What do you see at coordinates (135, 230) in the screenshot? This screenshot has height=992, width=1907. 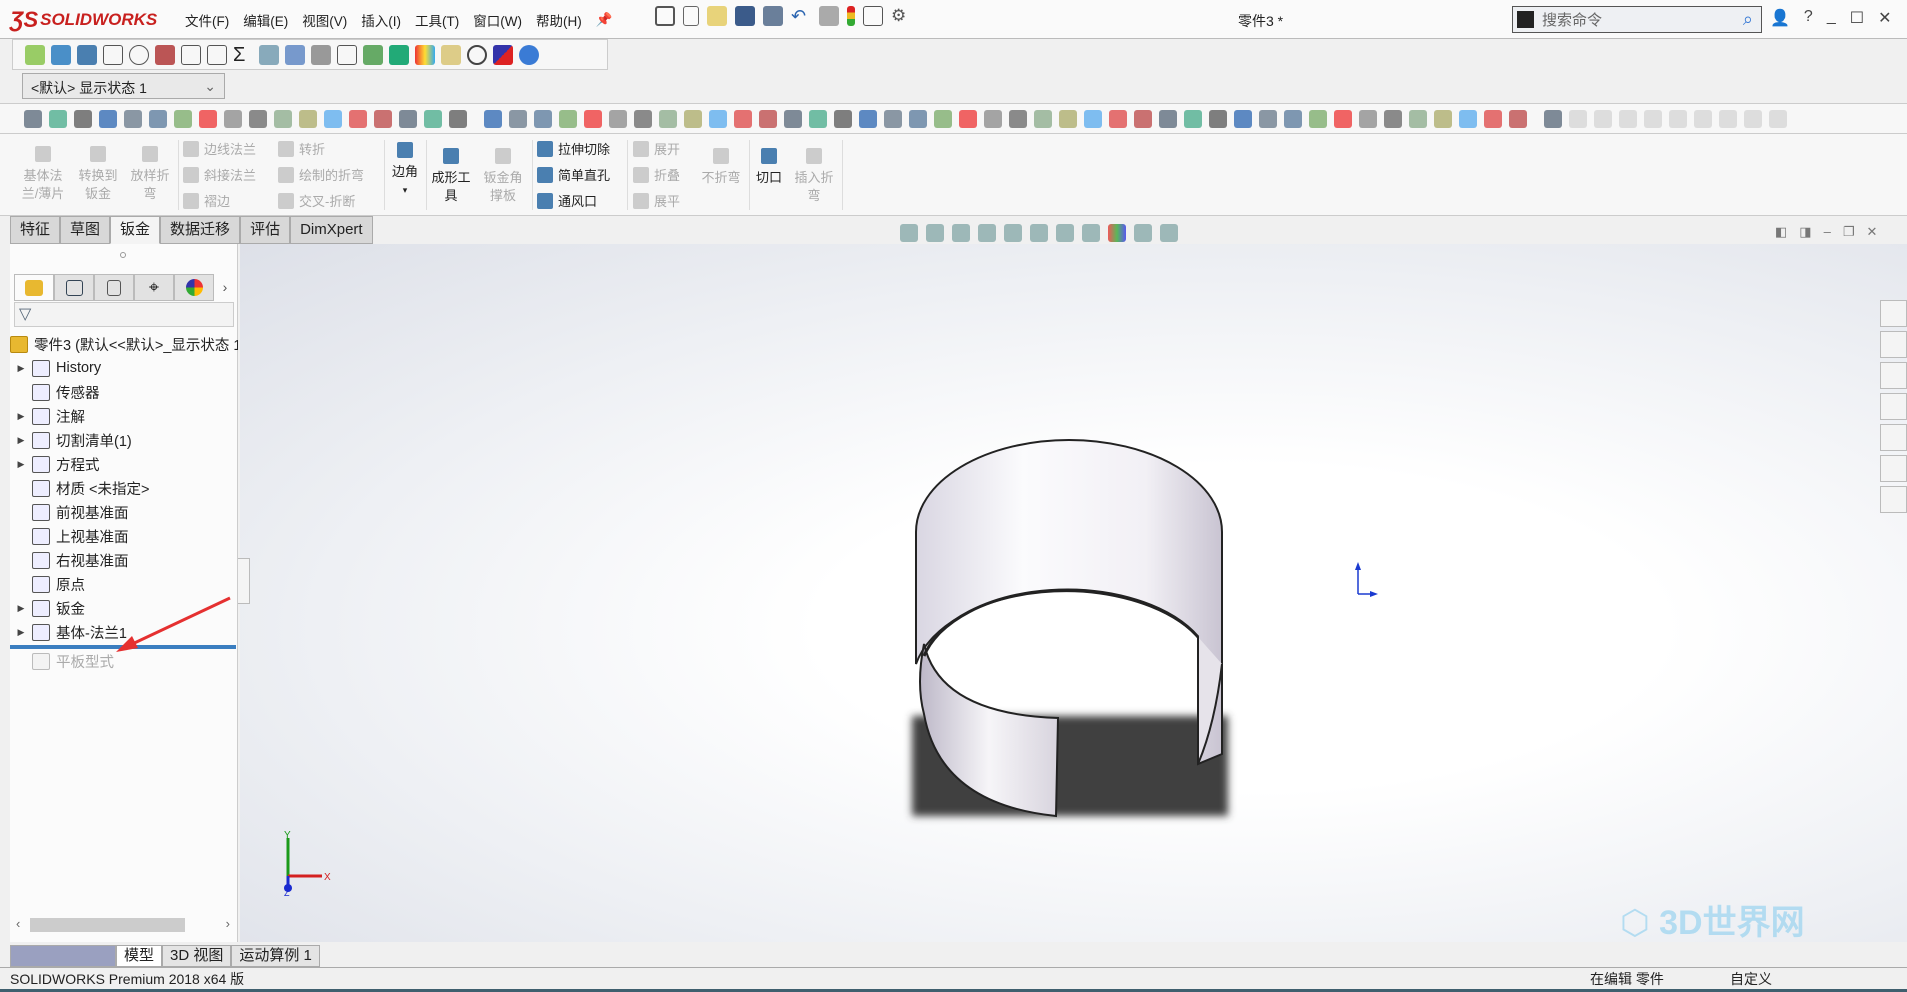 I see `tab-sheet-metal: 钣金` at bounding box center [135, 230].